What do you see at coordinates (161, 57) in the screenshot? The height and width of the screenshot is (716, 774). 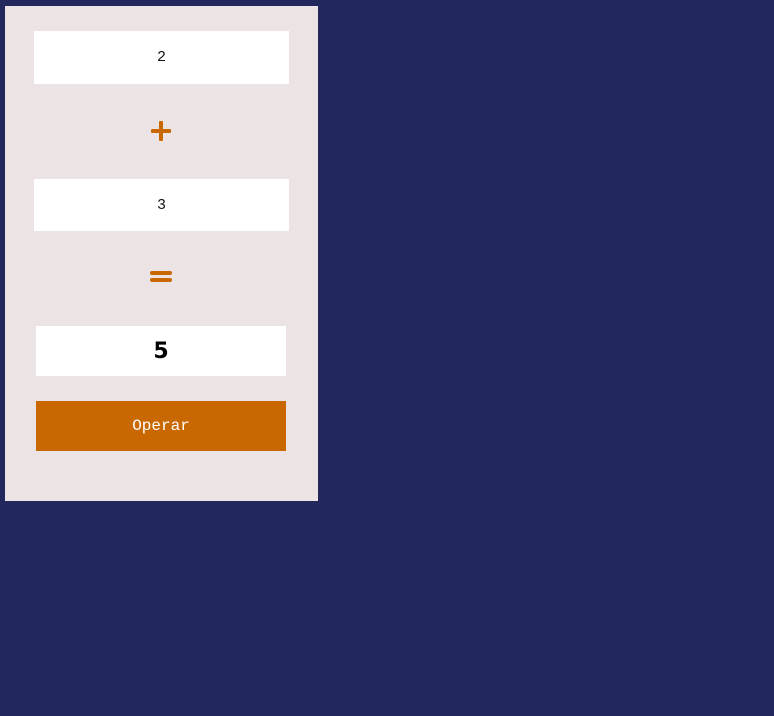 I see `operand-a-input` at bounding box center [161, 57].